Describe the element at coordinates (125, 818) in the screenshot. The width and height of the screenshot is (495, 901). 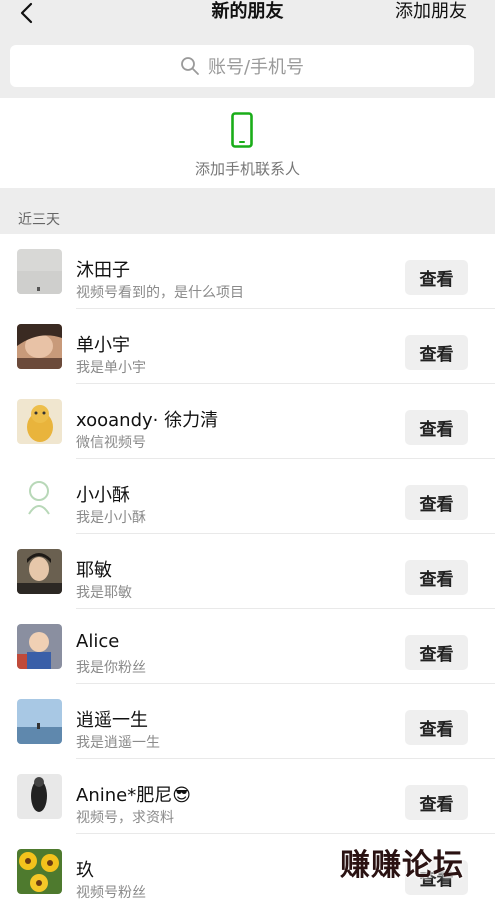
I see `contact-message: 视频号，求资料` at that location.